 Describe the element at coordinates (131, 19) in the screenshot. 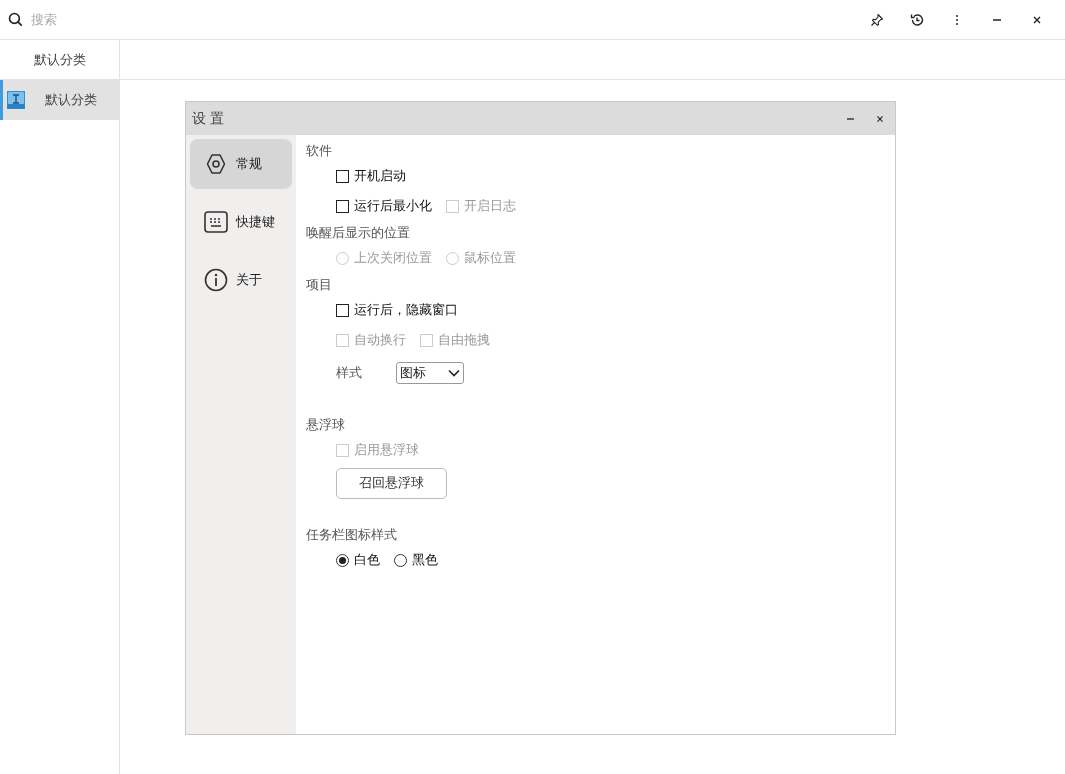

I see `search-field: 搜索` at that location.